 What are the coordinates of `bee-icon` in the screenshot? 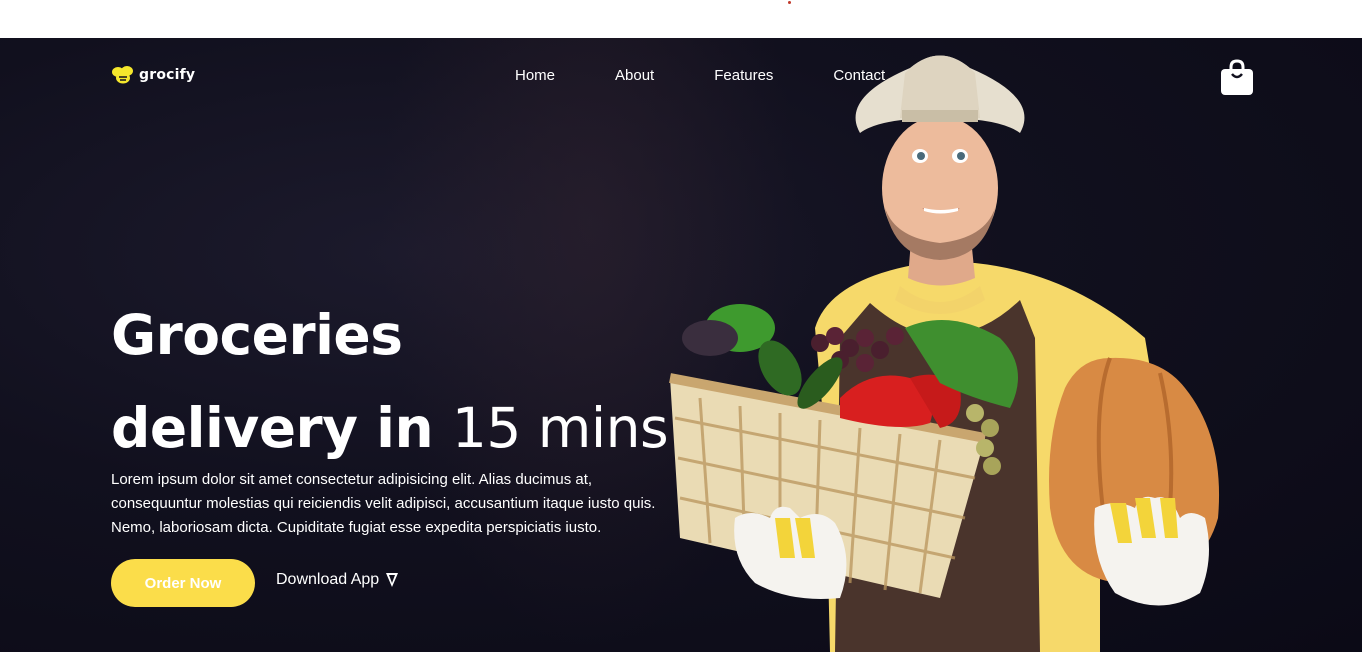 It's located at (122, 75).